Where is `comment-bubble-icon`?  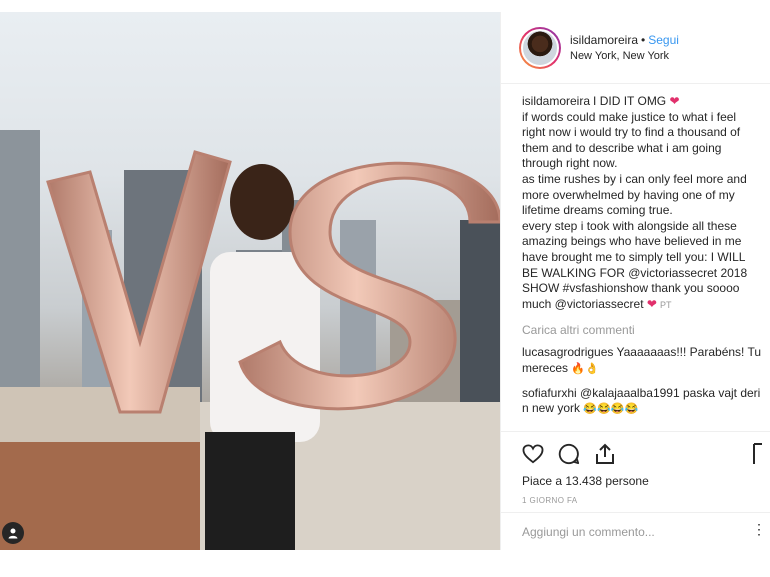 comment-bubble-icon is located at coordinates (569, 454).